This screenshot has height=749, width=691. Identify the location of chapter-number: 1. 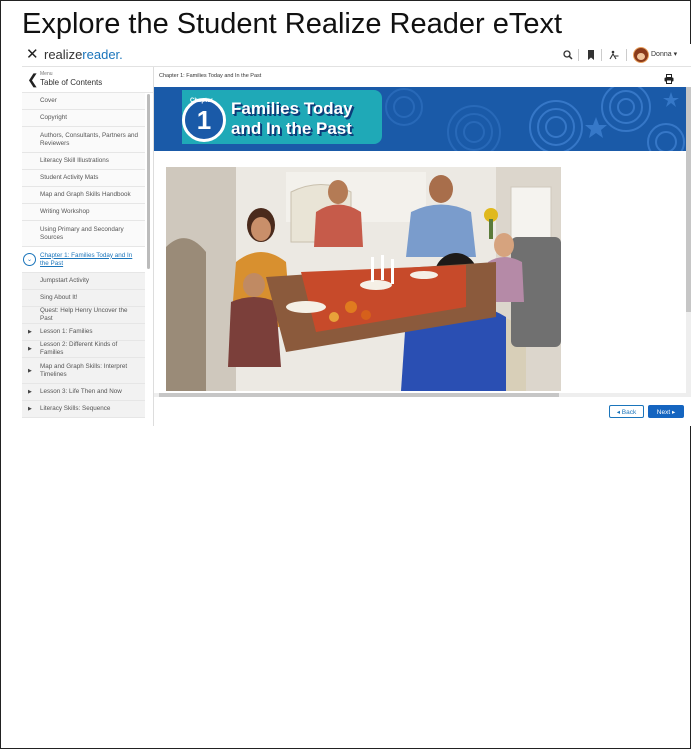
(204, 120).